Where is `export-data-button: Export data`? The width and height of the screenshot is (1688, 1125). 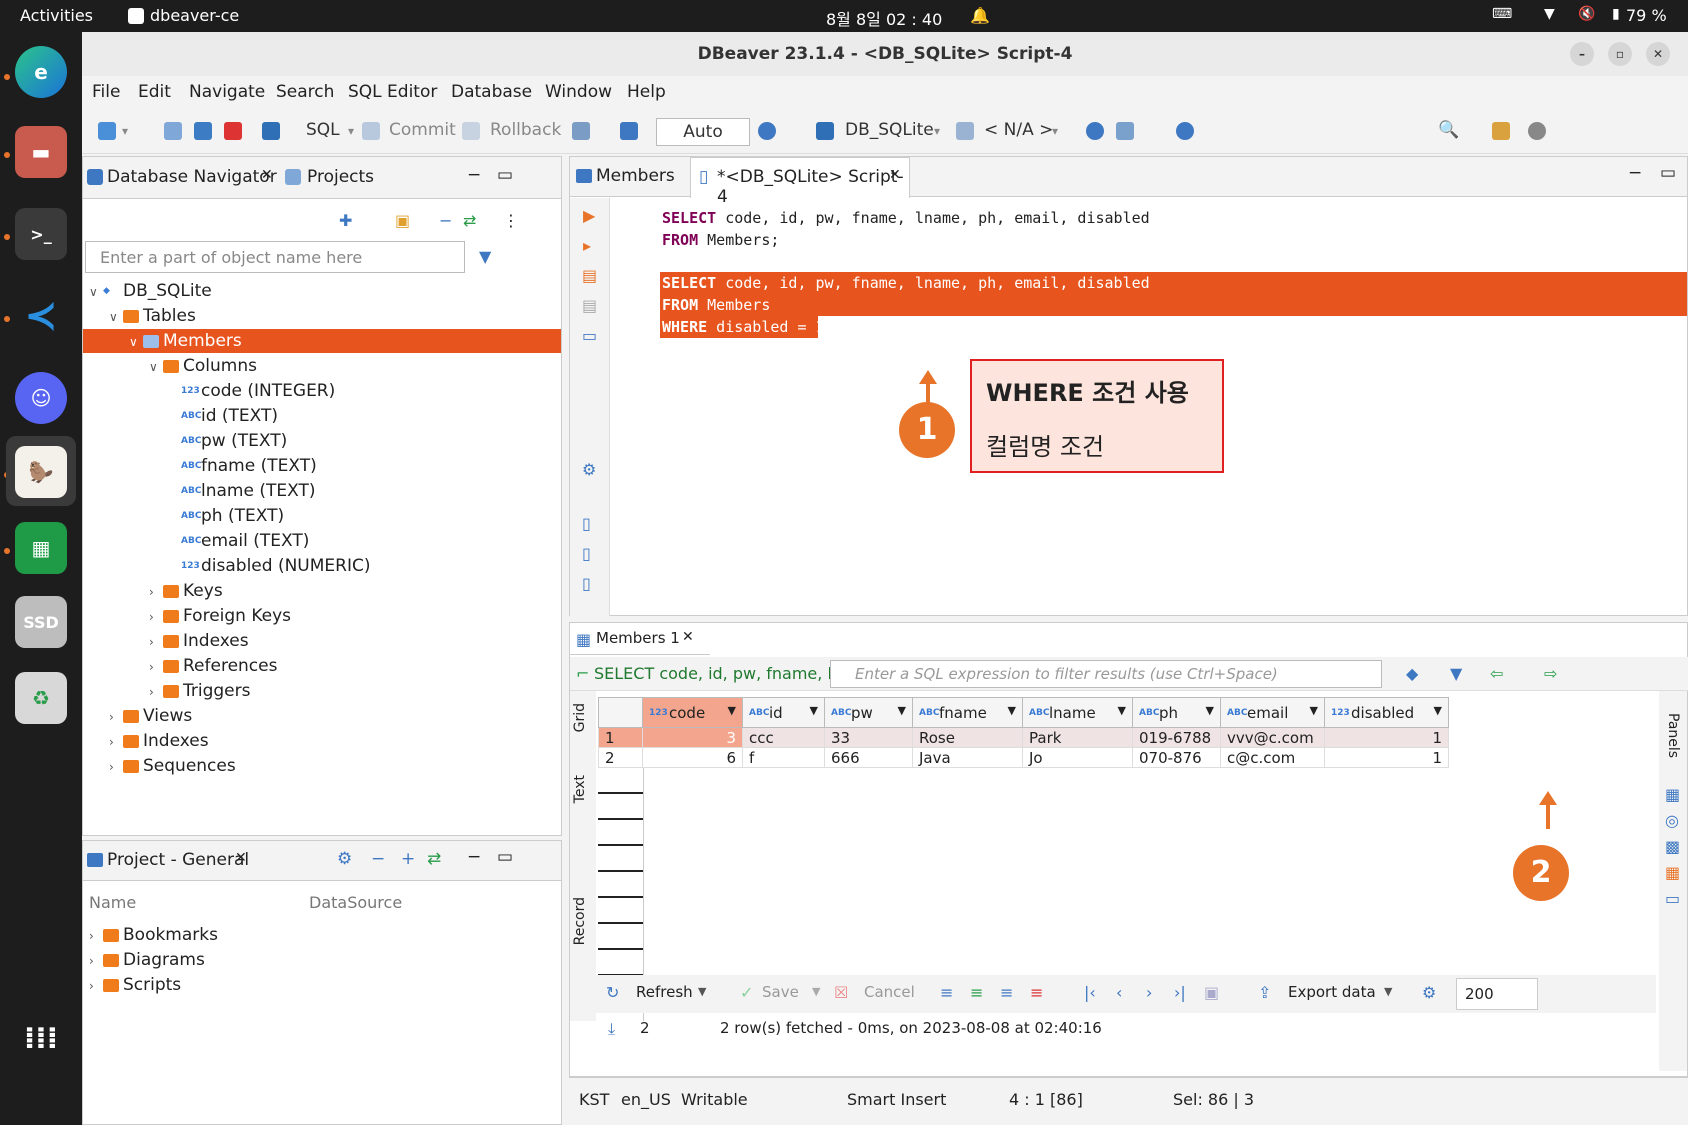
export-data-button: Export data is located at coordinates (1332, 992).